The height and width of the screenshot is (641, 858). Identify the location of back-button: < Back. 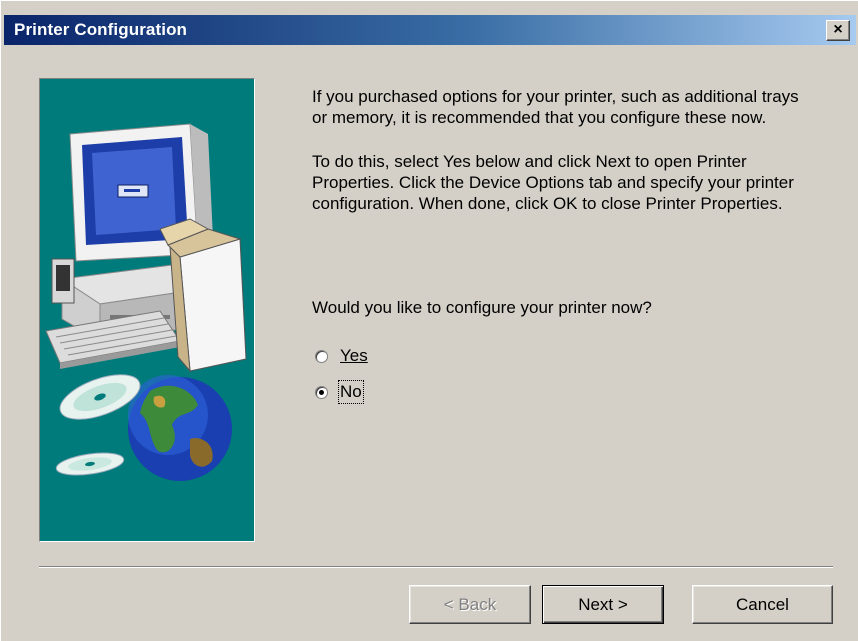
(470, 604).